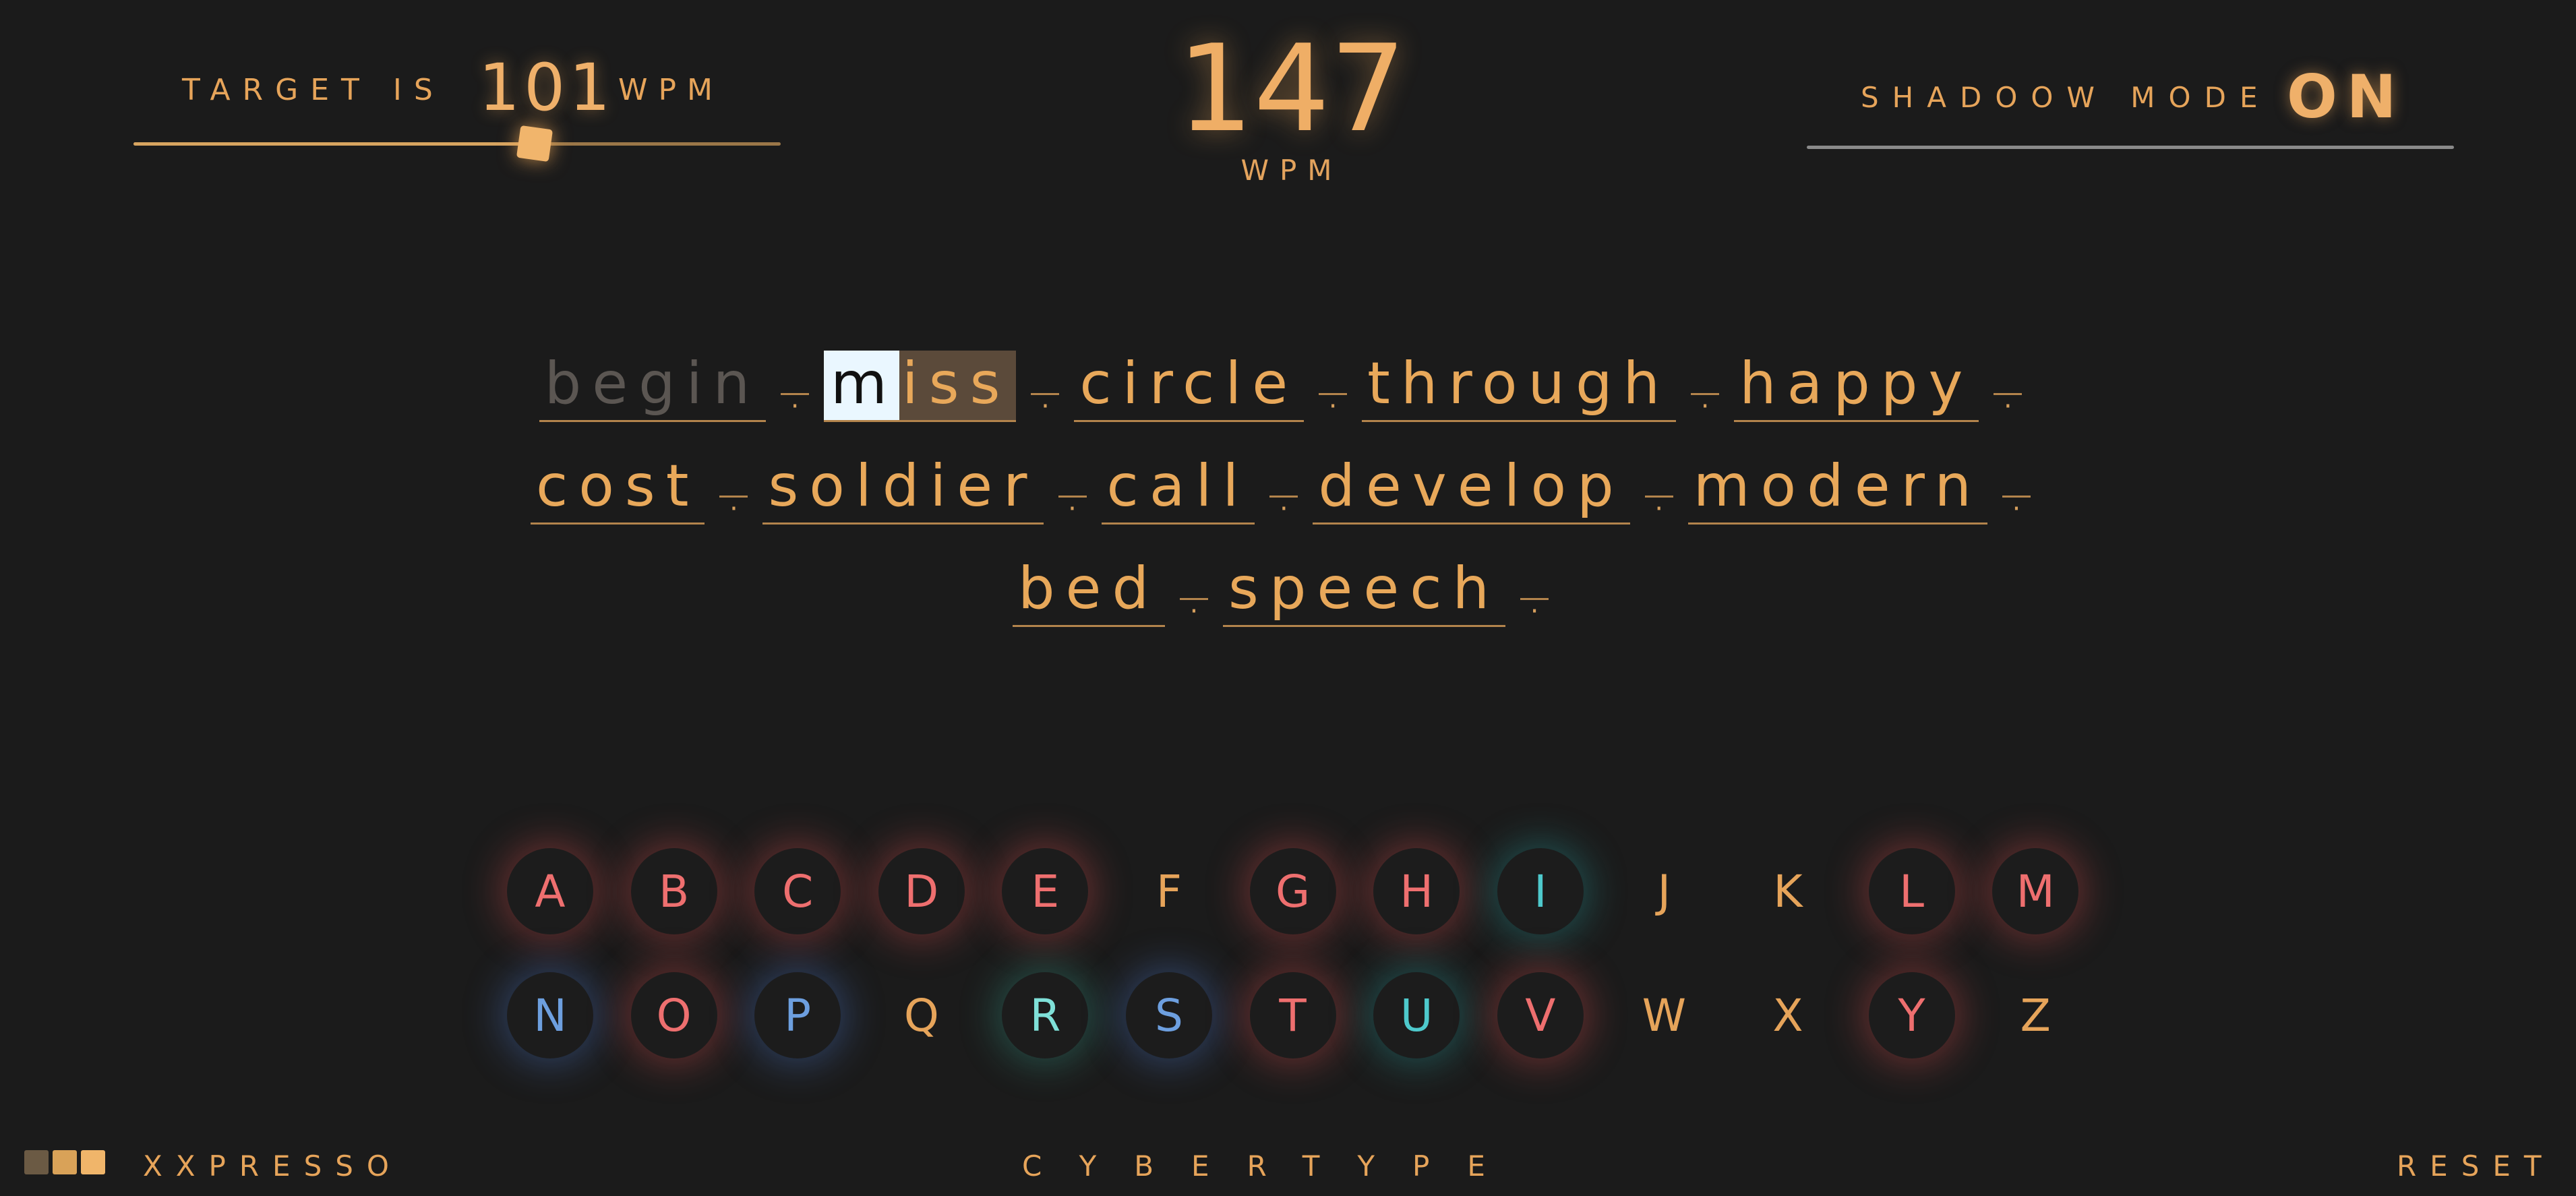 Image resolution: width=2576 pixels, height=1196 pixels. I want to click on word-line: begin · m iss · circle · through · happy ·, so click(1288, 386).